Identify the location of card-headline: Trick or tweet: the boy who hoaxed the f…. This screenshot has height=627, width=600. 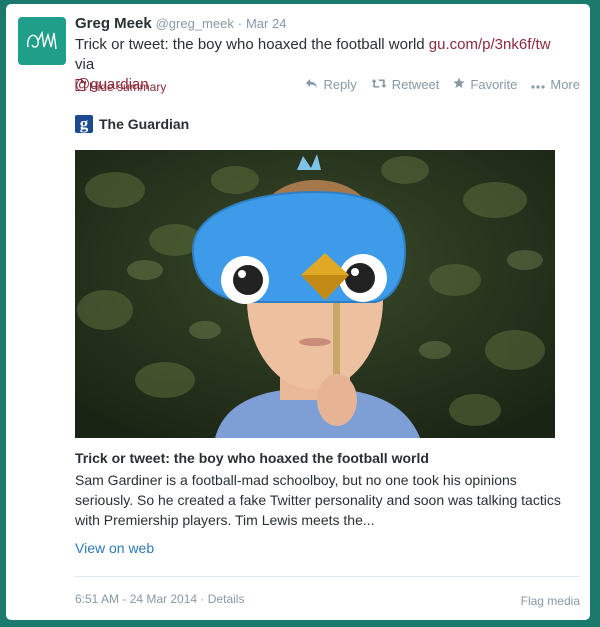
(252, 458).